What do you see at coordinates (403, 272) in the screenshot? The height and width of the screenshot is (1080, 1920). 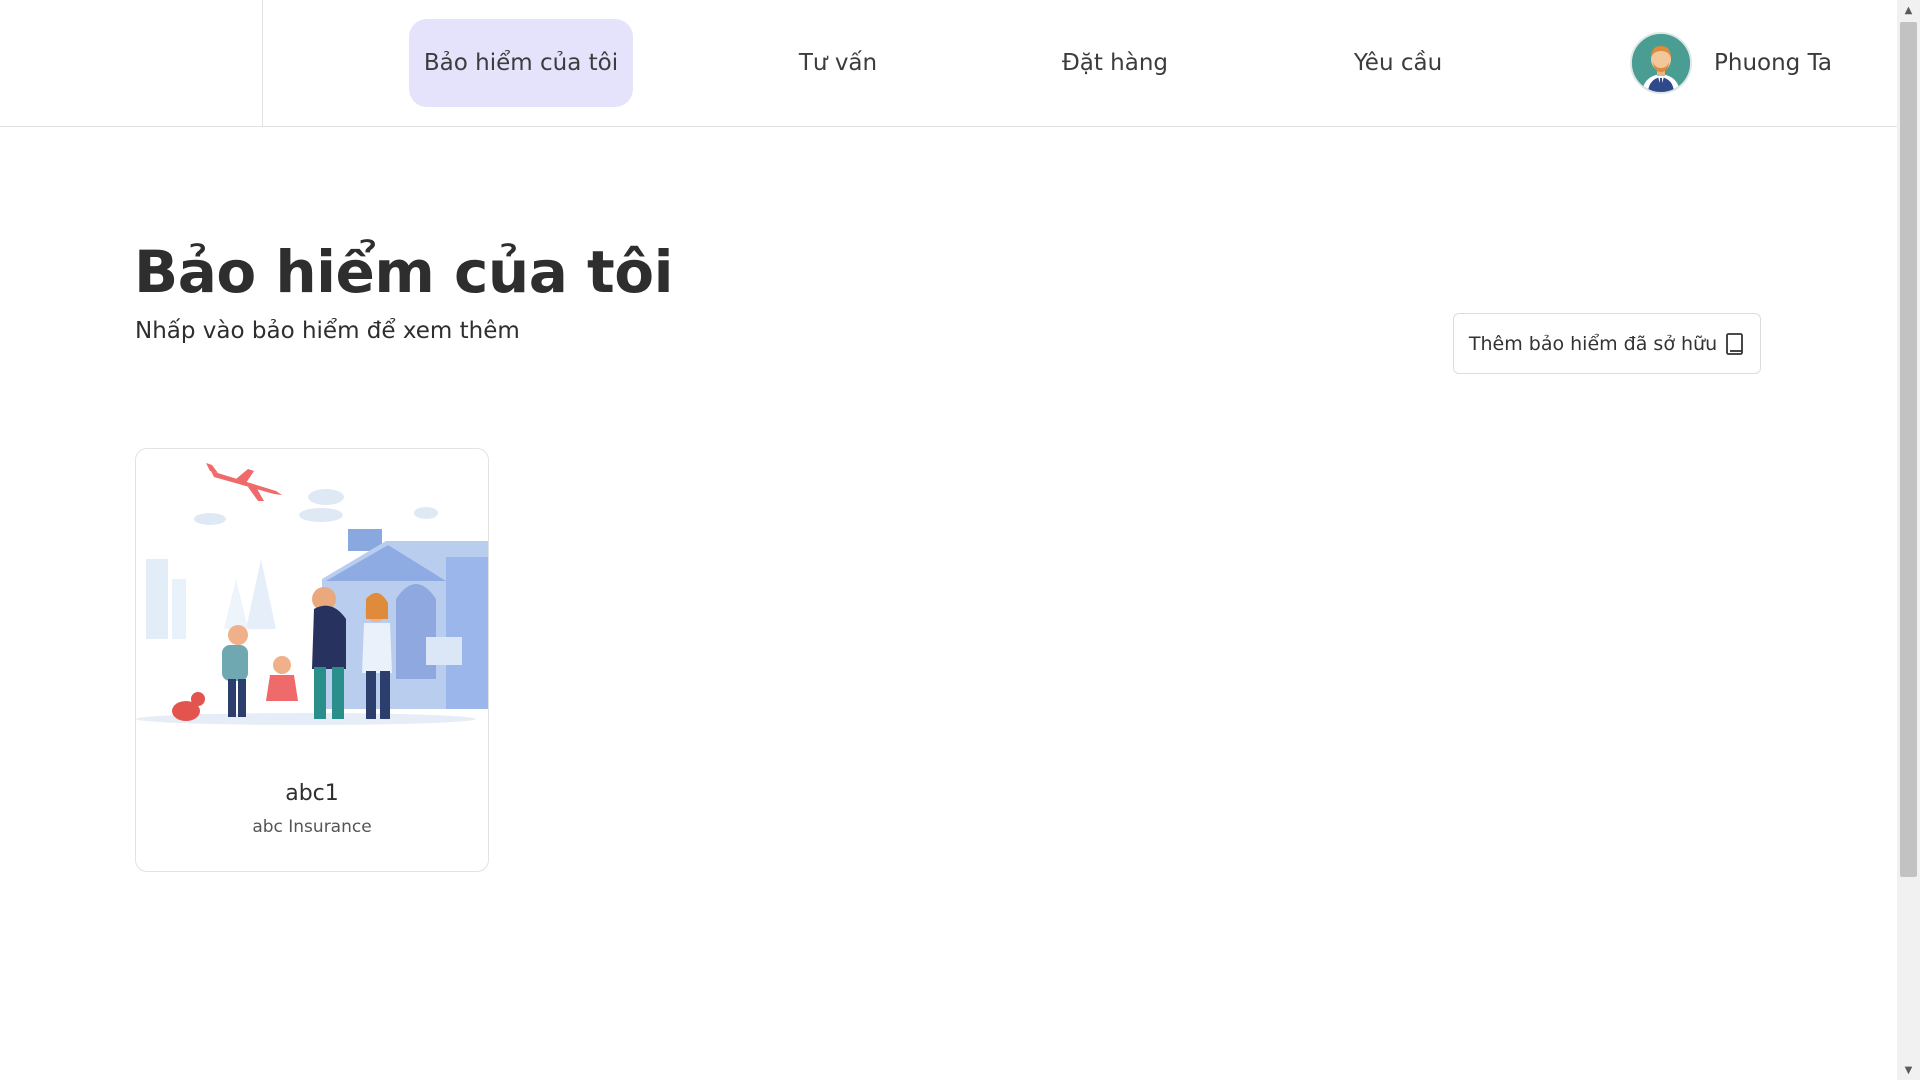 I see `page-title: Bảo hiểm của tôi` at bounding box center [403, 272].